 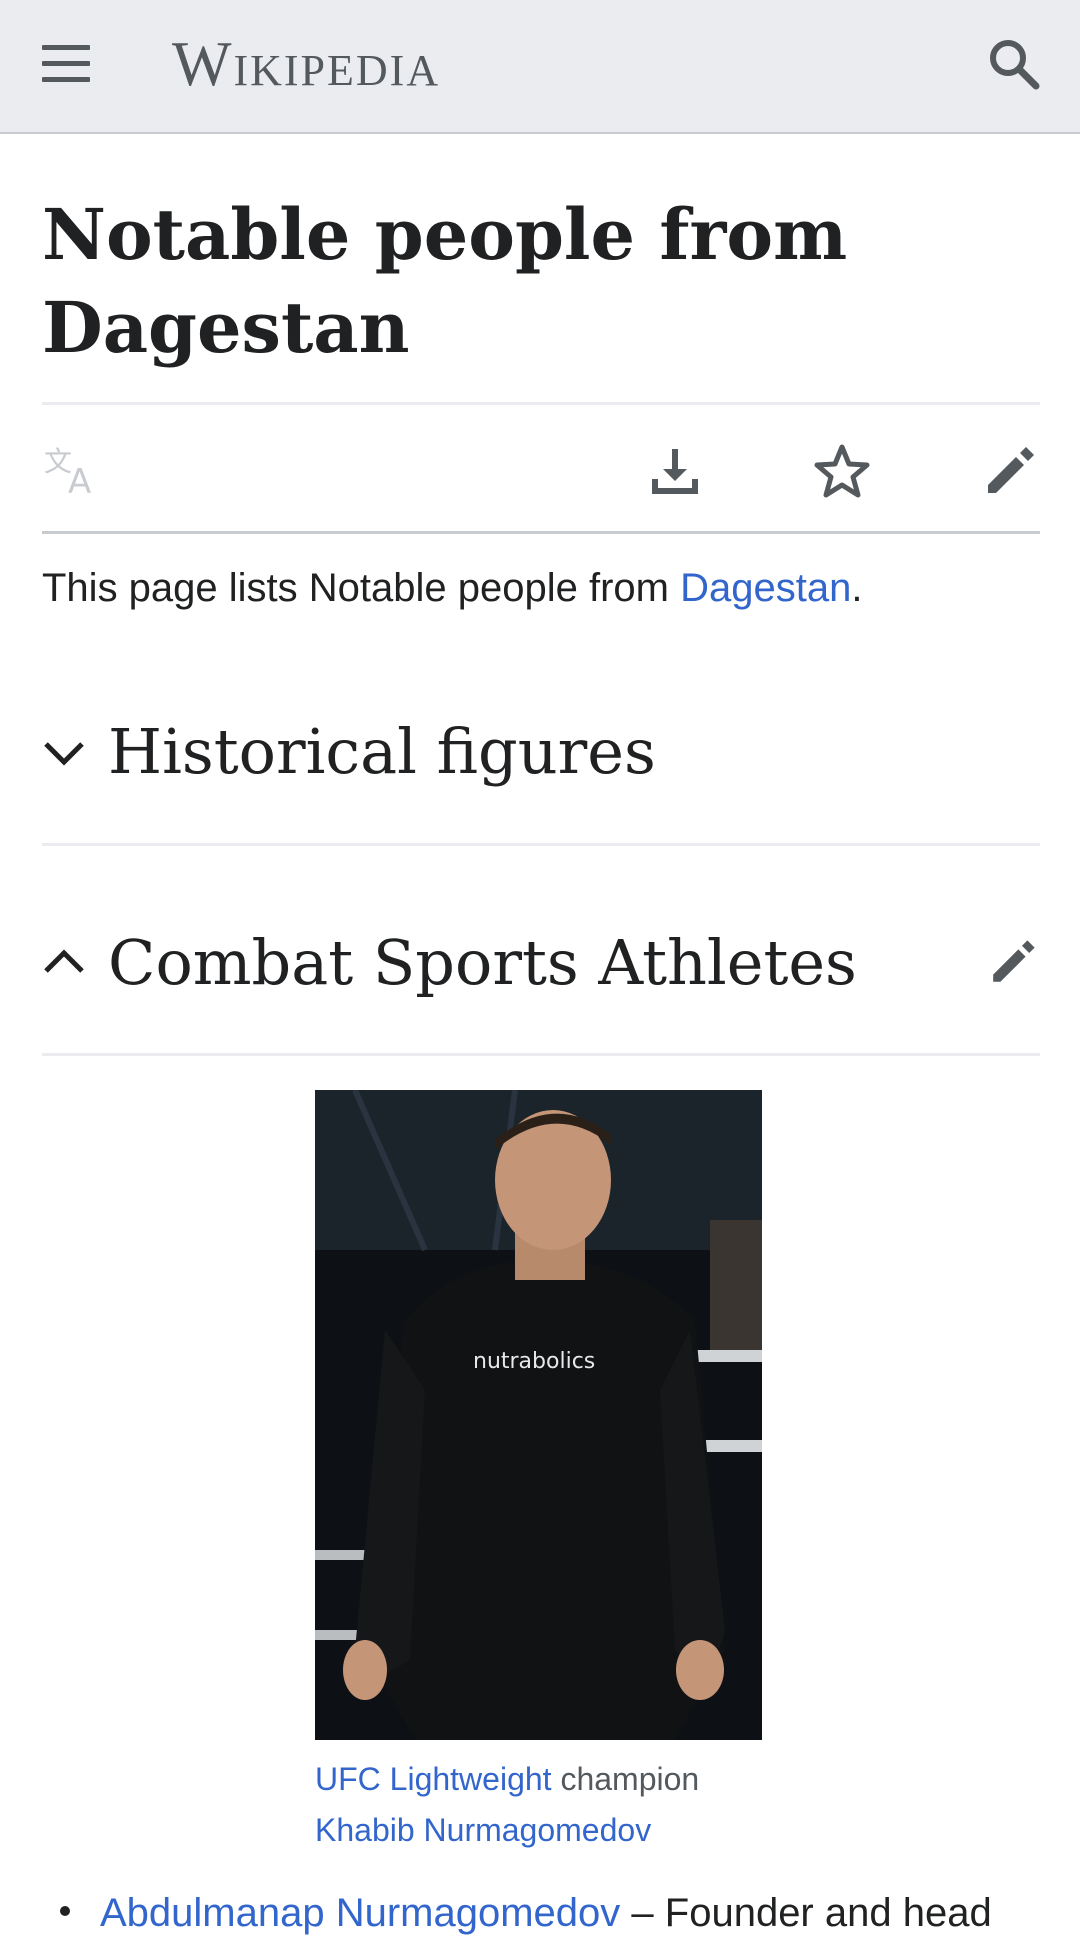 I want to click on section-heading-historical-figures: Historical figures, so click(x=541, y=757).